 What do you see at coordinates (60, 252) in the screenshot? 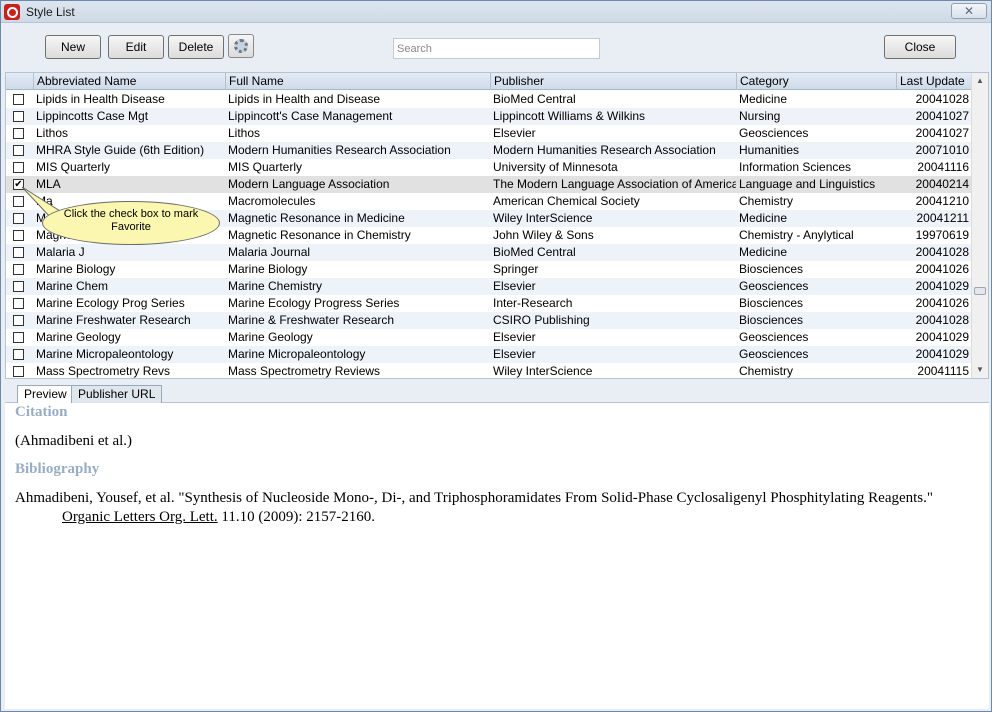
I see `cell-abbreviated-name: Malaria J` at bounding box center [60, 252].